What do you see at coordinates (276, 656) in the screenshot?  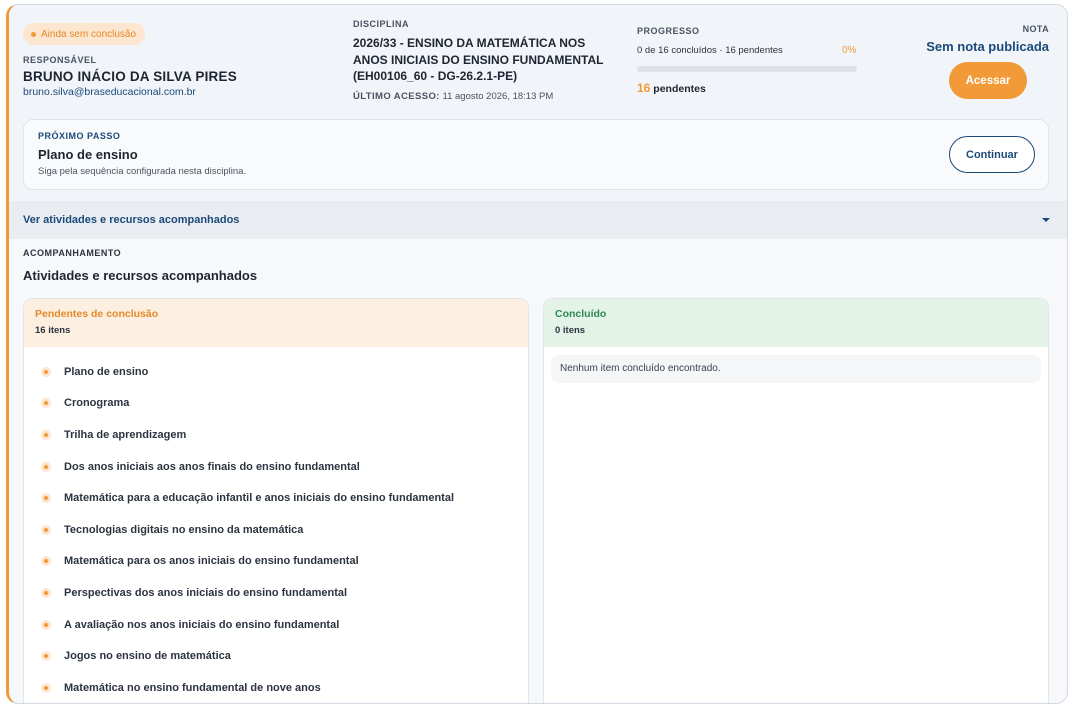 I see `list-item: Jogos no ensino de matemática` at bounding box center [276, 656].